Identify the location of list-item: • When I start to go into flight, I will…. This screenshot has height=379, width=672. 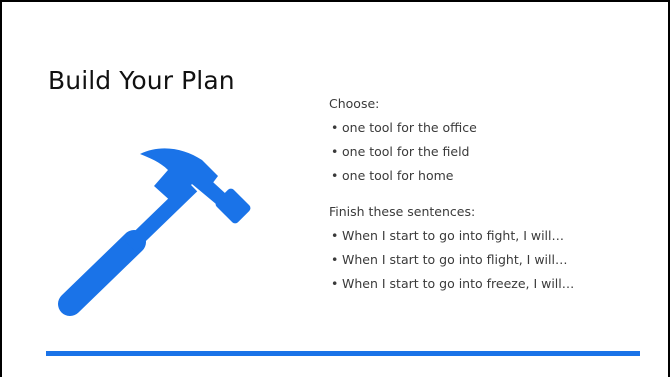
(449, 259).